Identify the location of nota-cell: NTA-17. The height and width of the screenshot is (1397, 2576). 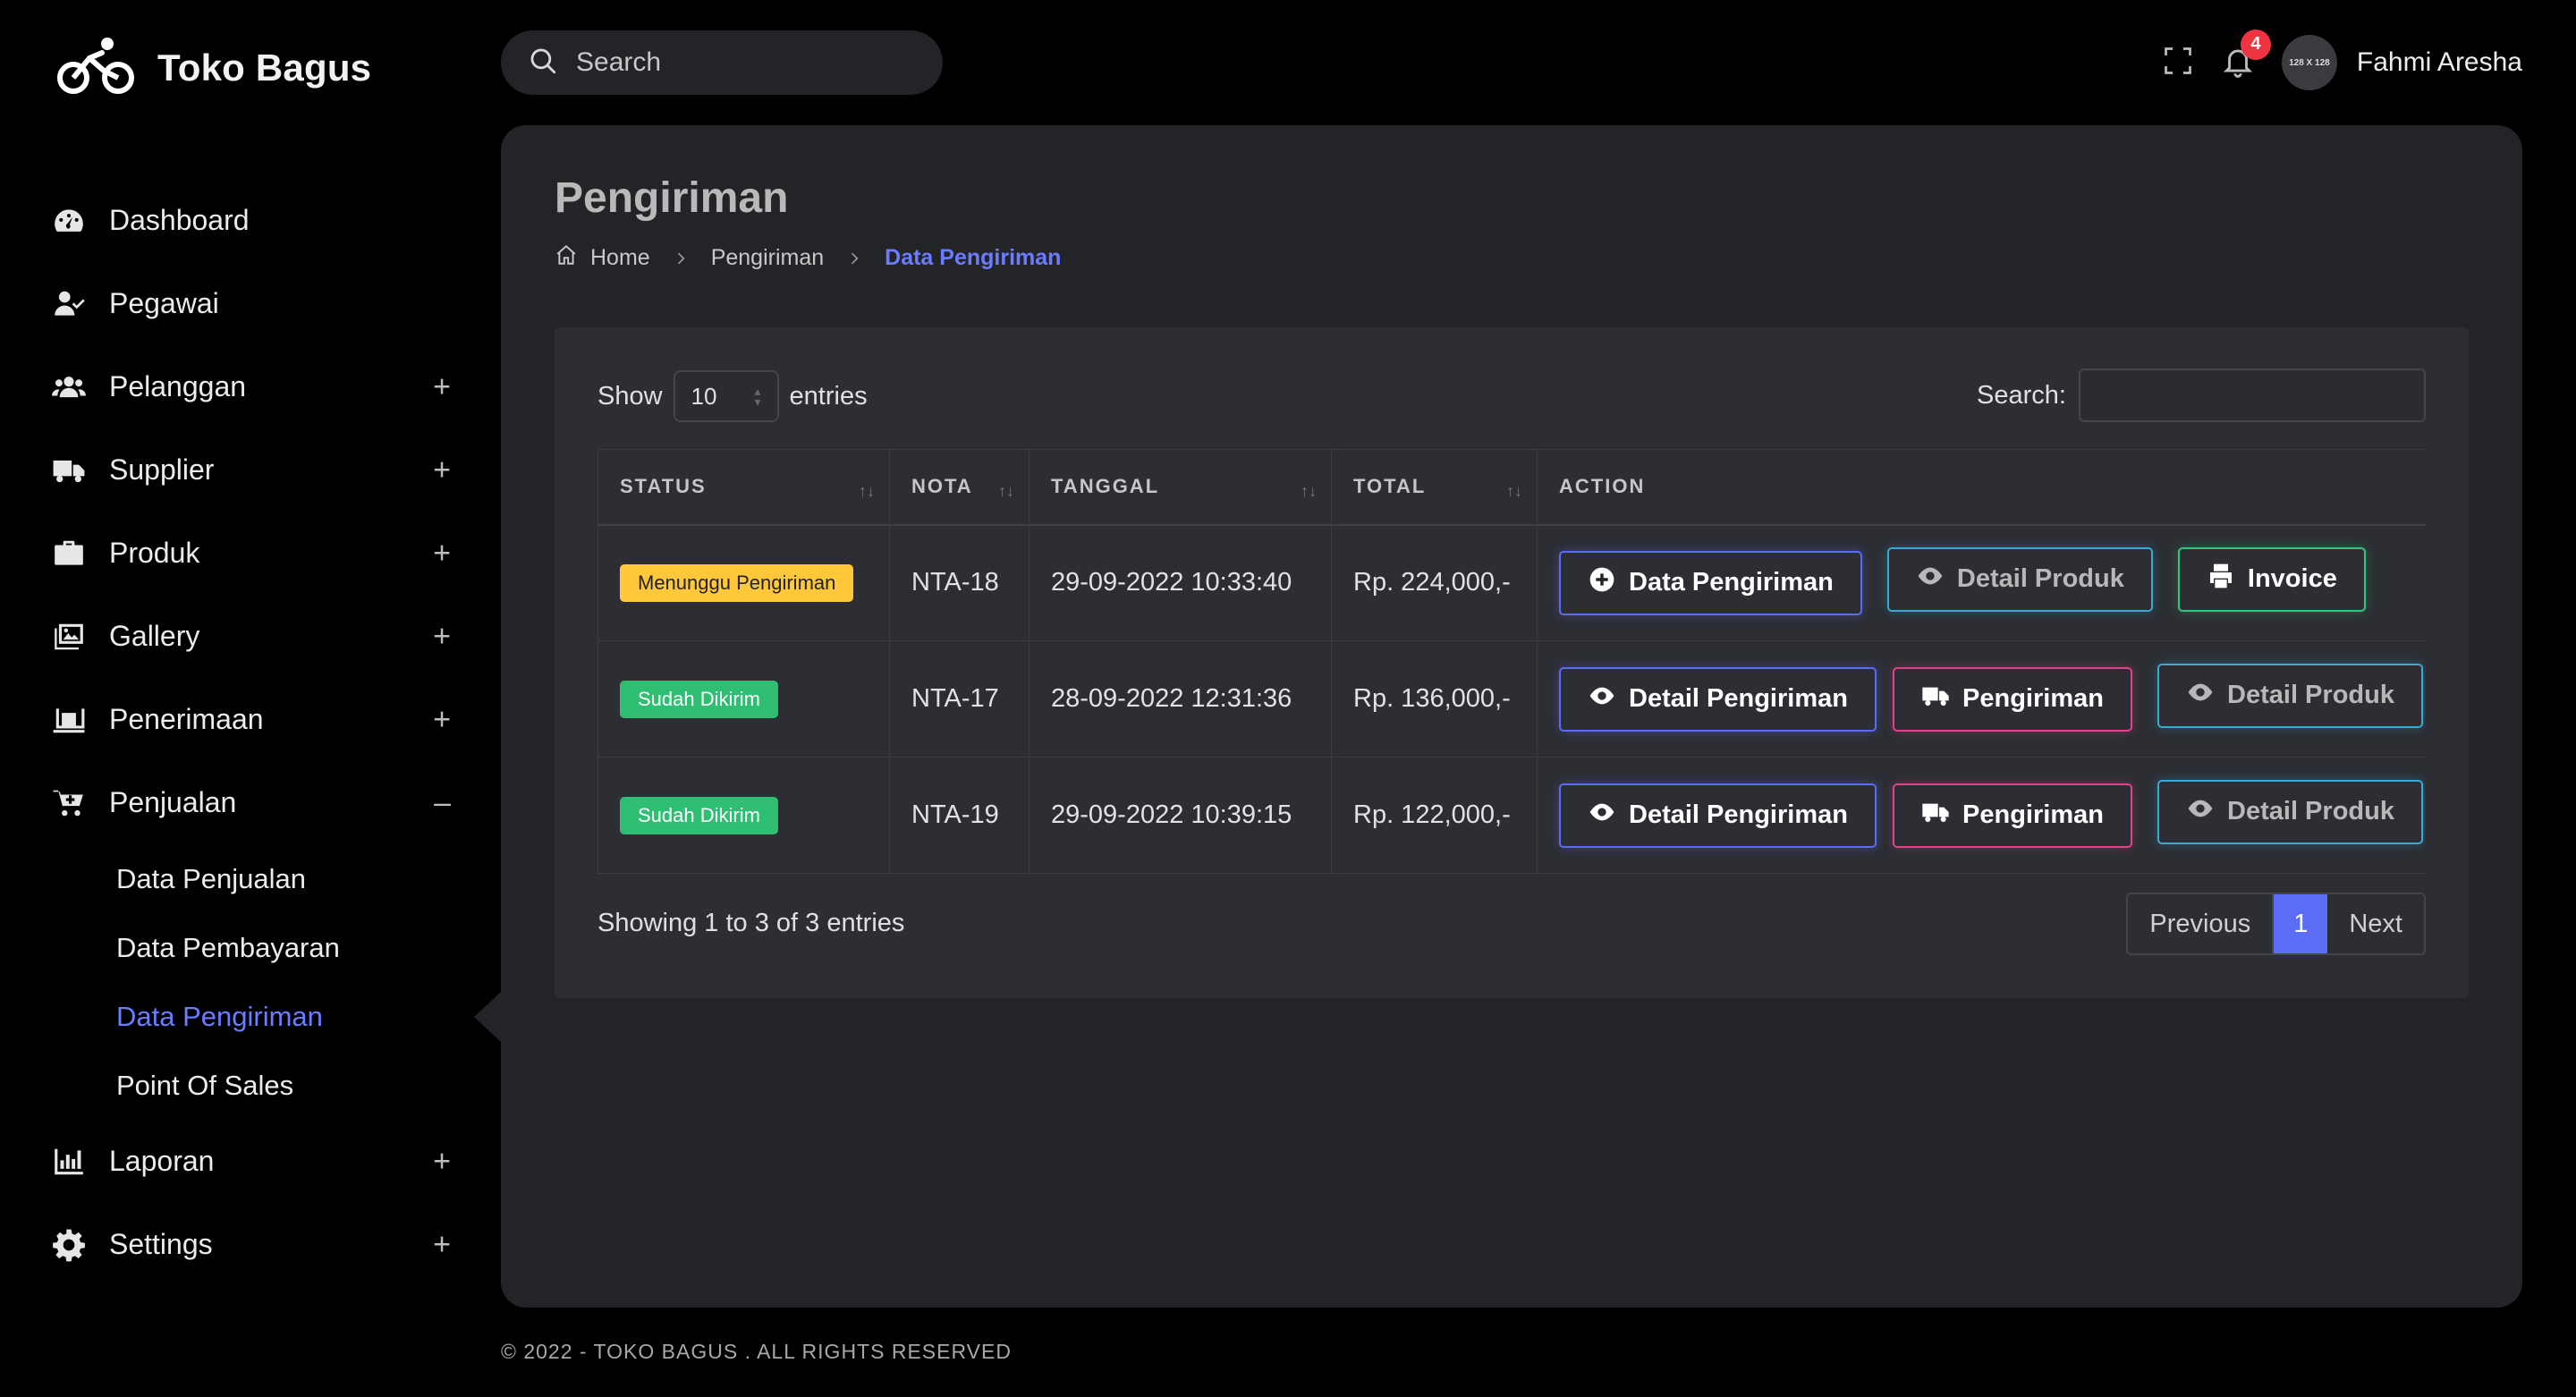
(959, 699).